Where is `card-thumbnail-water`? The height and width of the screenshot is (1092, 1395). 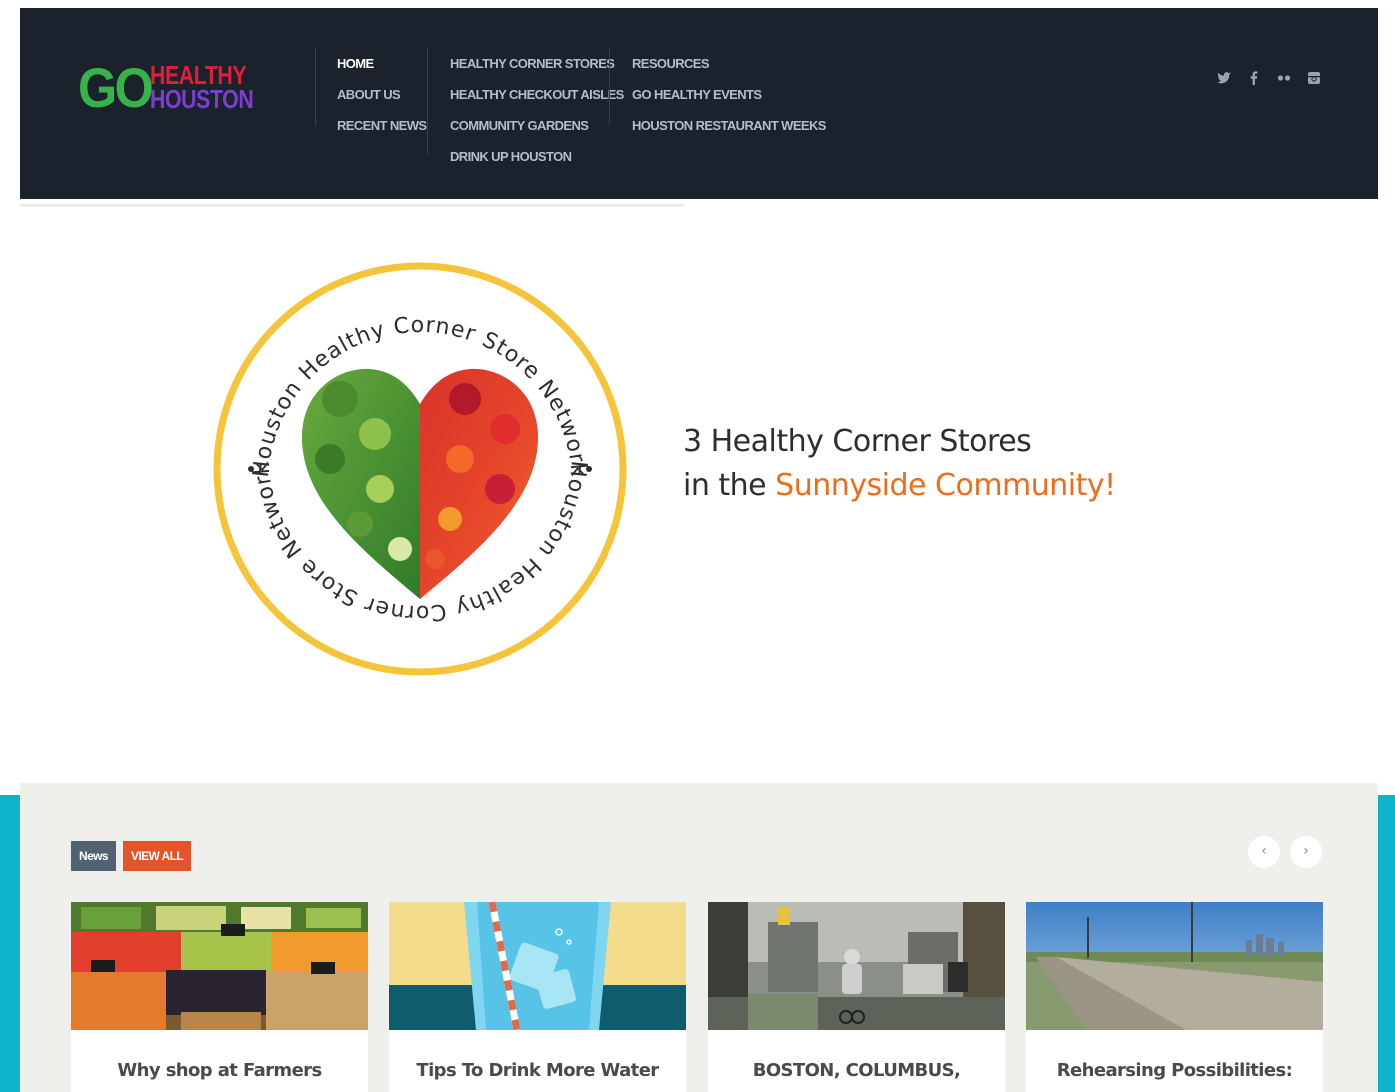
card-thumbnail-water is located at coordinates (537, 966).